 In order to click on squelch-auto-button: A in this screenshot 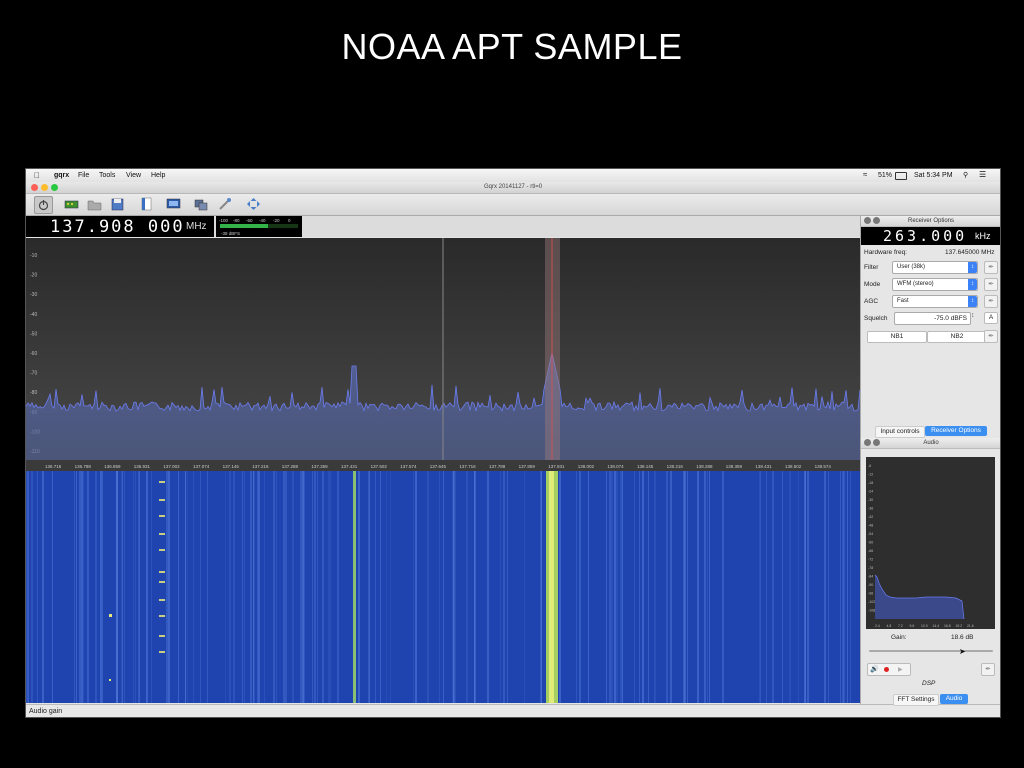, I will do `click(991, 318)`.